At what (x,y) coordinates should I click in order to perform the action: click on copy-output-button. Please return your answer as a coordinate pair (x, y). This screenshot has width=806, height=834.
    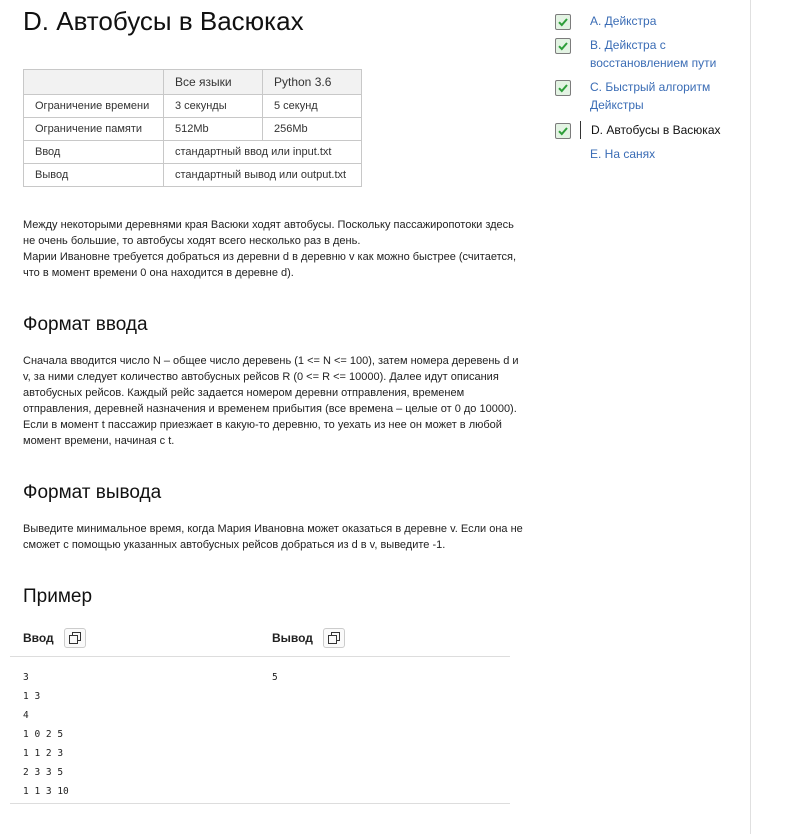
    Looking at the image, I should click on (333, 638).